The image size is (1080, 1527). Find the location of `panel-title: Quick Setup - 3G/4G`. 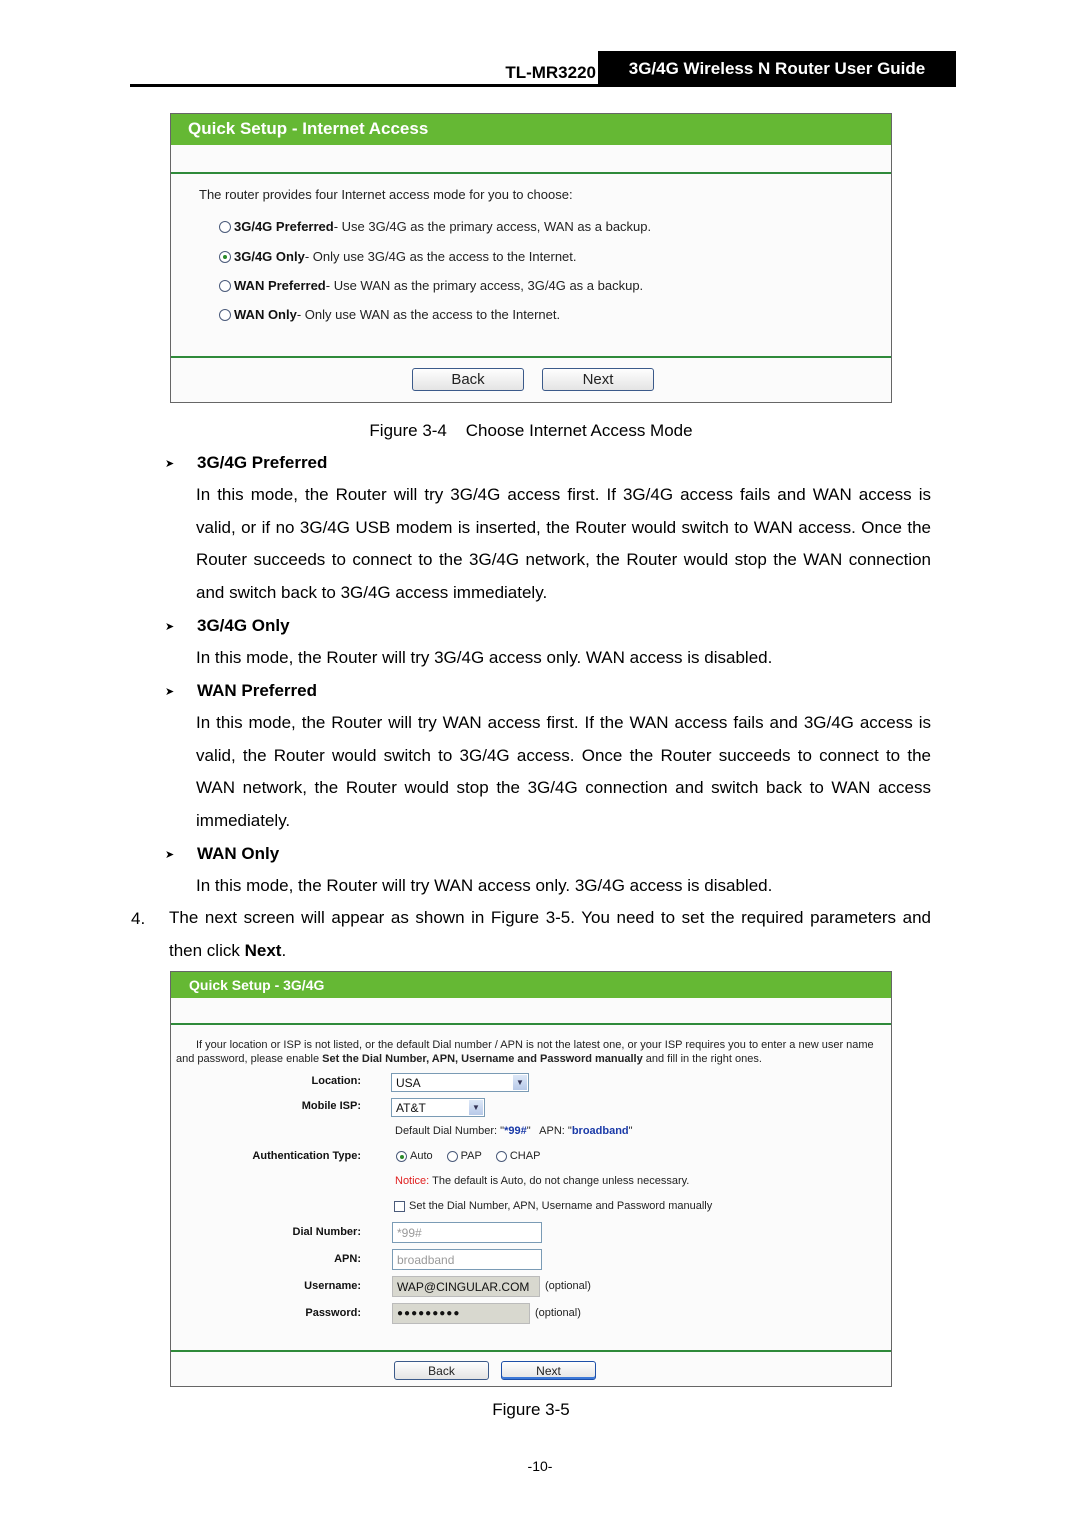

panel-title: Quick Setup - 3G/4G is located at coordinates (531, 985).